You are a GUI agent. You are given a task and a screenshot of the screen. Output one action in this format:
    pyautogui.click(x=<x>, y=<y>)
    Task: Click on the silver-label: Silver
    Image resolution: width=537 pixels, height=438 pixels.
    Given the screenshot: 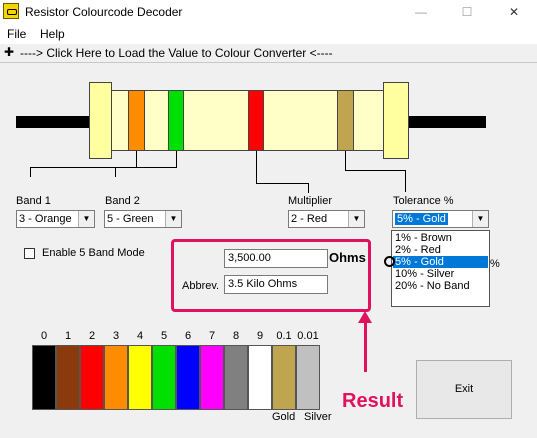 What is the action you would take?
    pyautogui.click(x=318, y=417)
    